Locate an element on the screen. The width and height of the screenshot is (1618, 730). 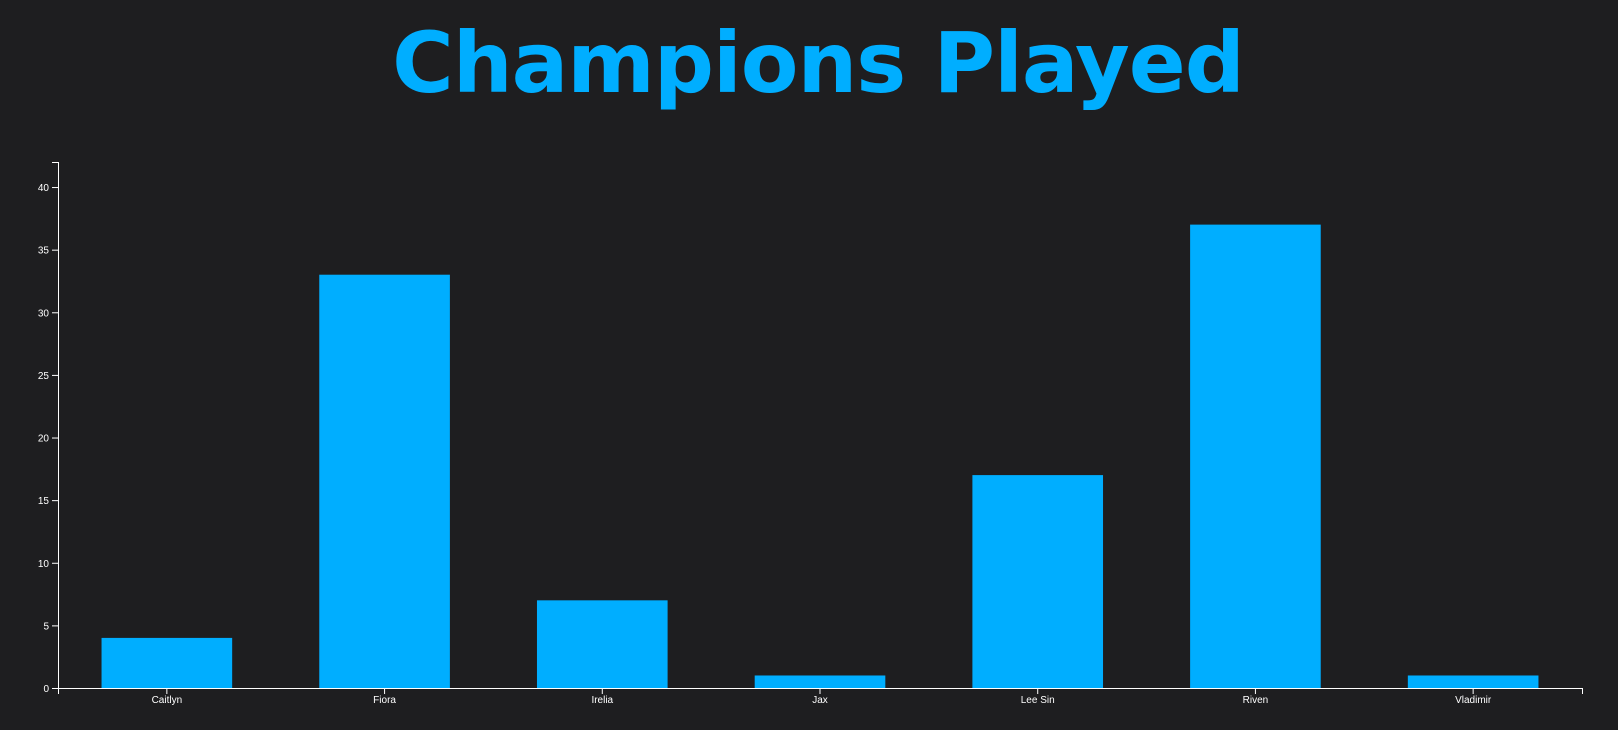
y-axis: 0 5 10 15 20 25 30 35 40 is located at coordinates (48, 428).